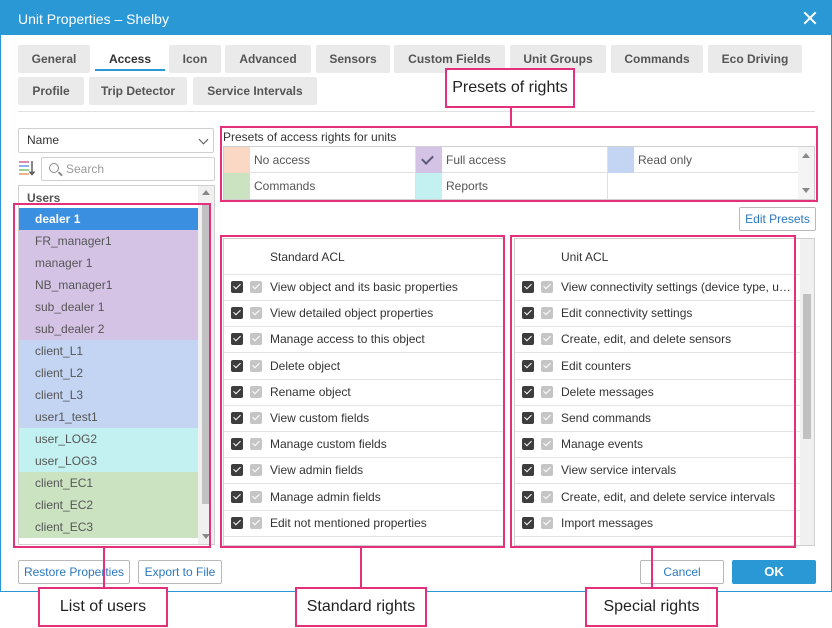  Describe the element at coordinates (54, 59) in the screenshot. I see `tab-general: General` at that location.